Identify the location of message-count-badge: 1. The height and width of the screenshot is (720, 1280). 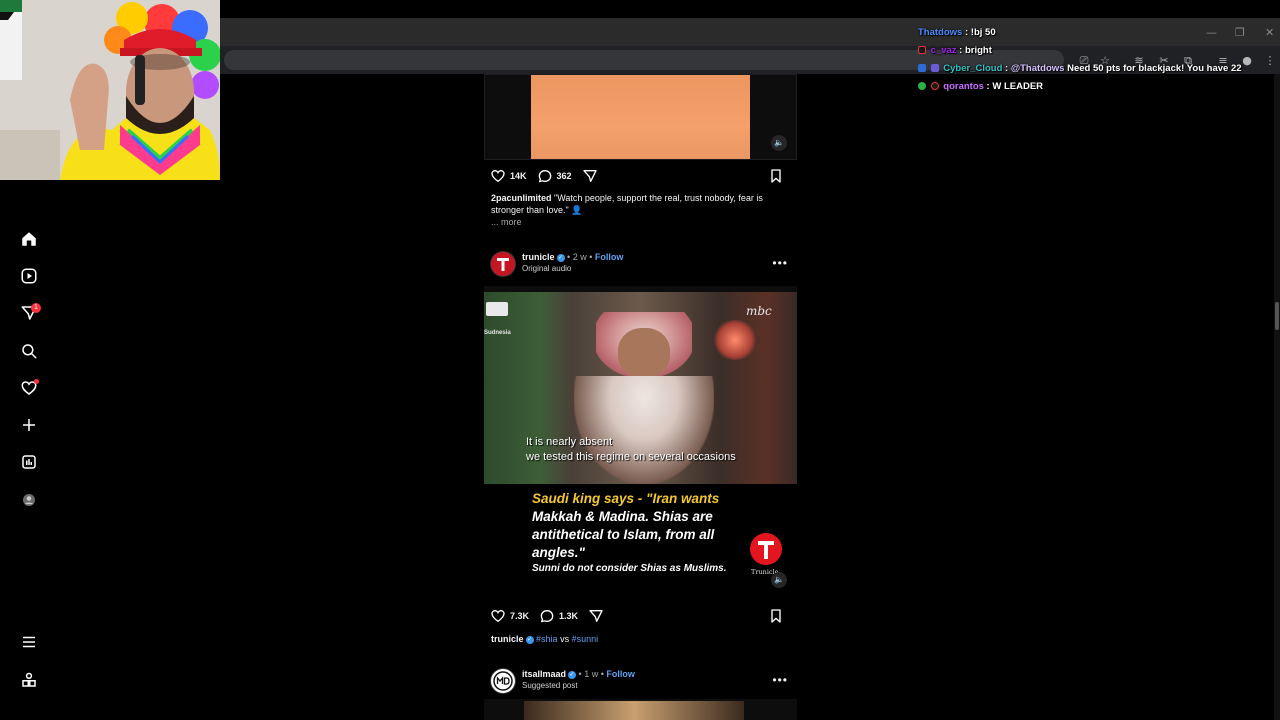
(36, 308).